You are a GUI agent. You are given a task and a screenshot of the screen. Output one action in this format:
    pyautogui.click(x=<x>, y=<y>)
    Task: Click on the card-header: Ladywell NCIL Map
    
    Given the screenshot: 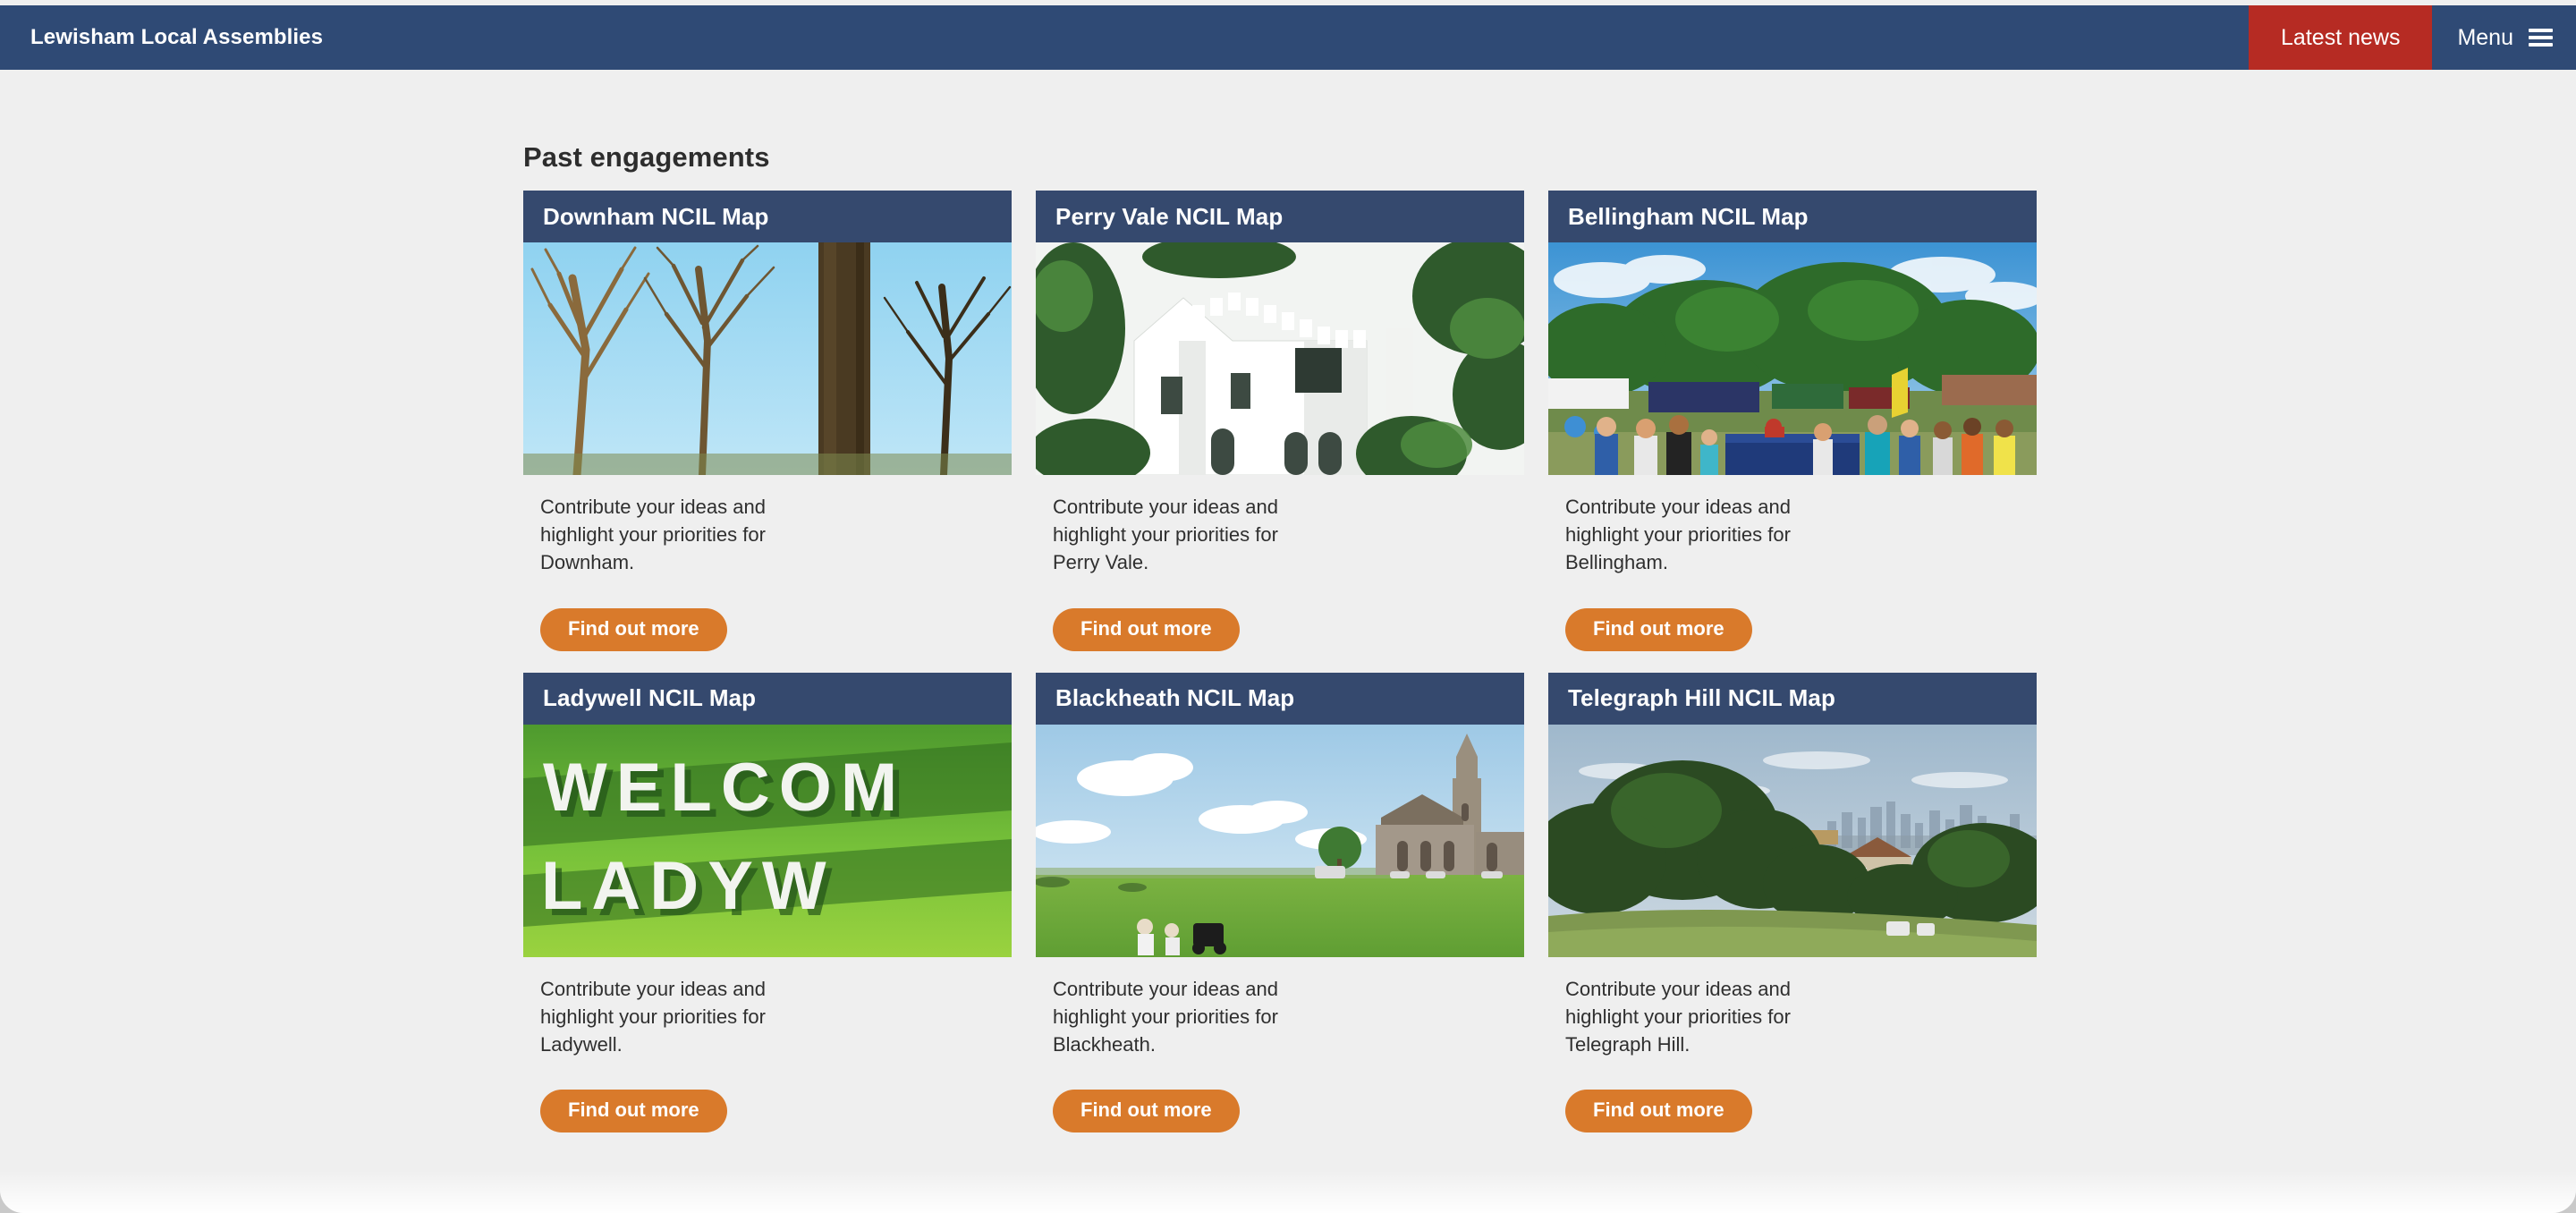 What is the action you would take?
    pyautogui.click(x=767, y=698)
    